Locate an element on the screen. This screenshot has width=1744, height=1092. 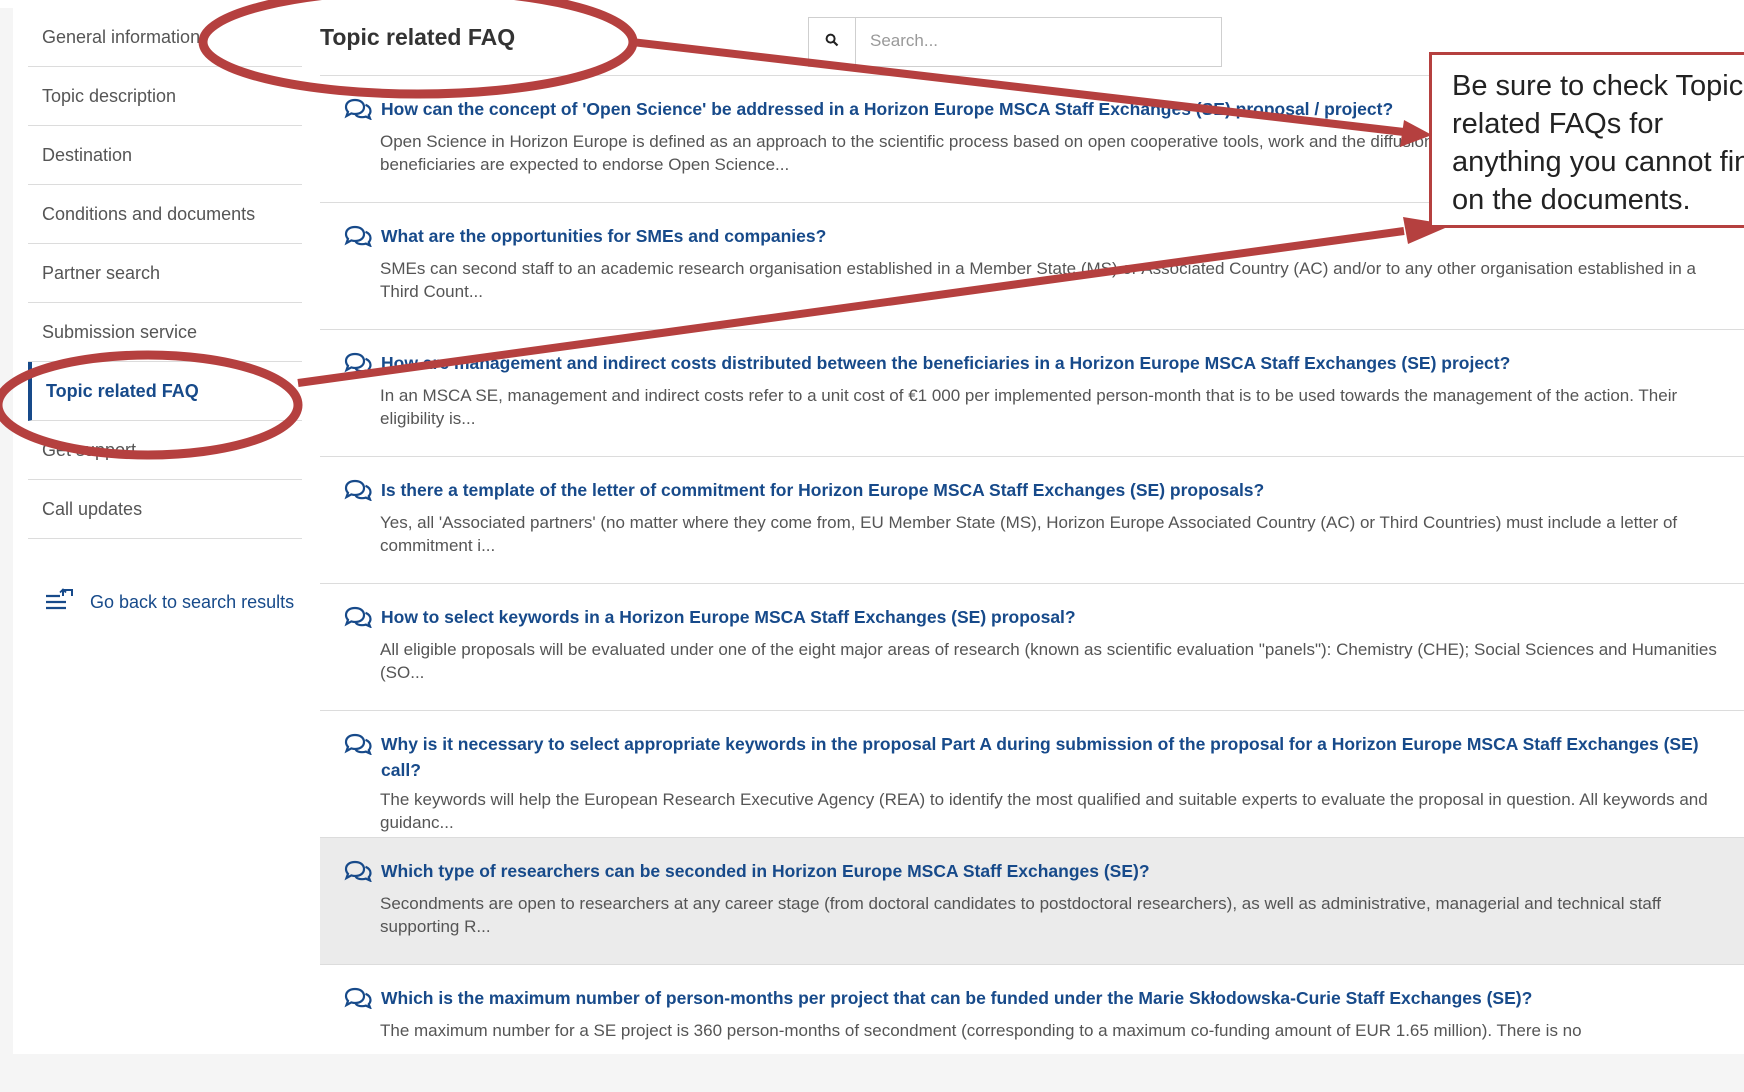
sidebar-item-label: Destination is located at coordinates (87, 154).